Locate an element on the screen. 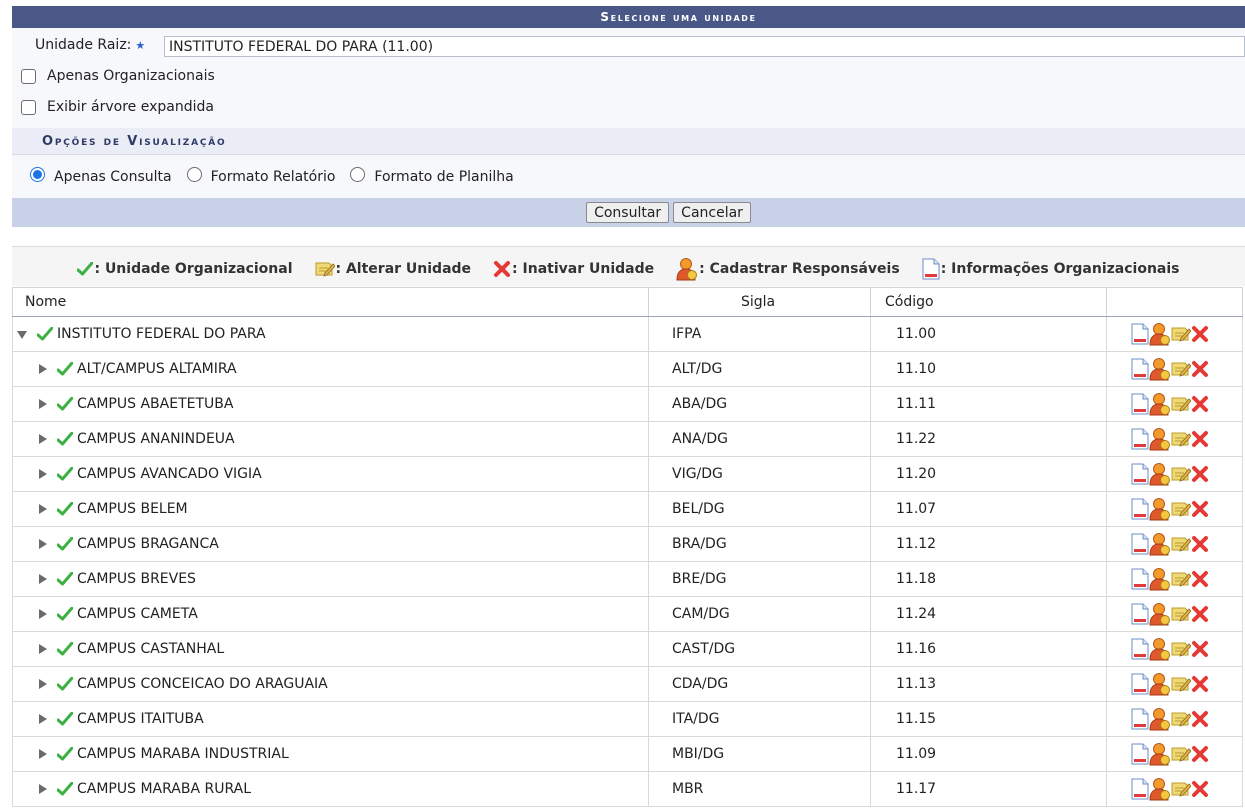 This screenshot has width=1245, height=811. action-button-bar: Consultar Cancelar is located at coordinates (628, 212).